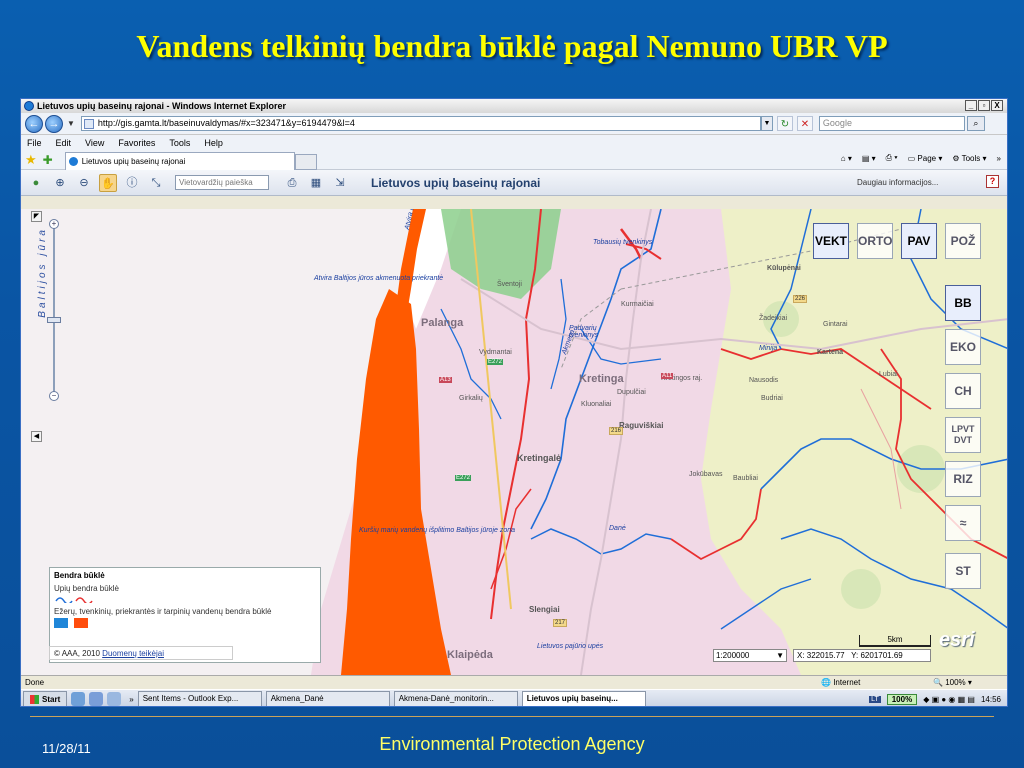  Describe the element at coordinates (963, 347) in the screenshot. I see `layer-eko-button: EKO` at that location.